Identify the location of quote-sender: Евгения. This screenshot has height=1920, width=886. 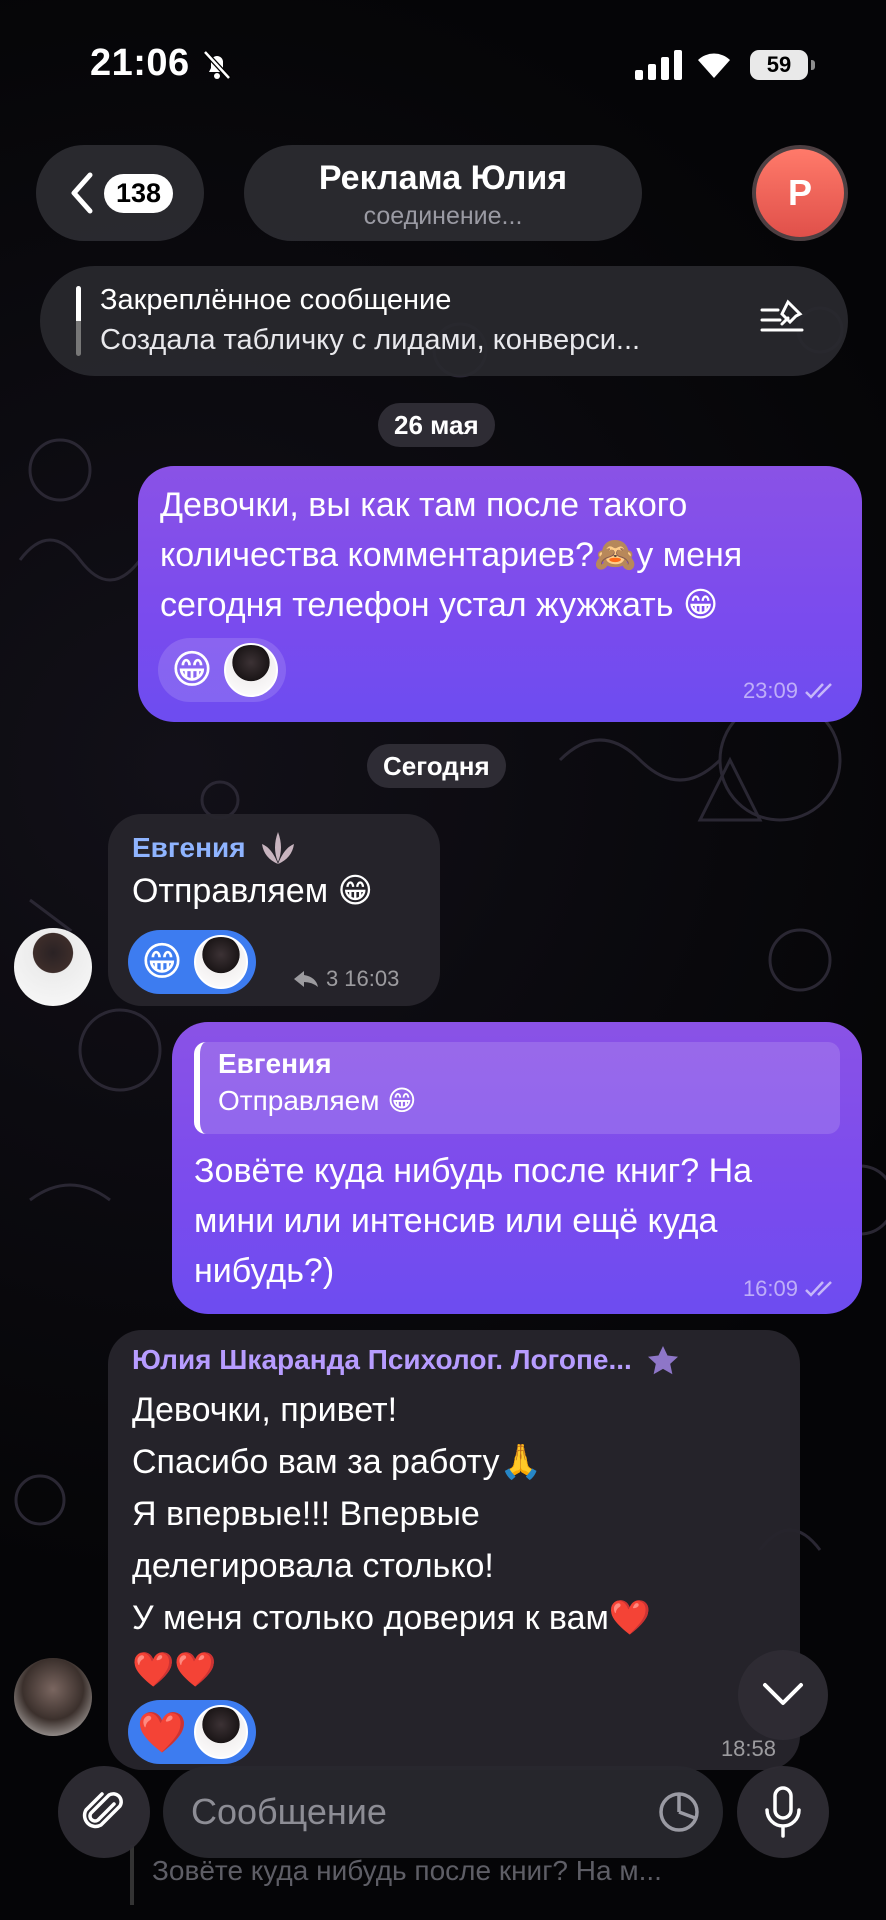
(275, 1063).